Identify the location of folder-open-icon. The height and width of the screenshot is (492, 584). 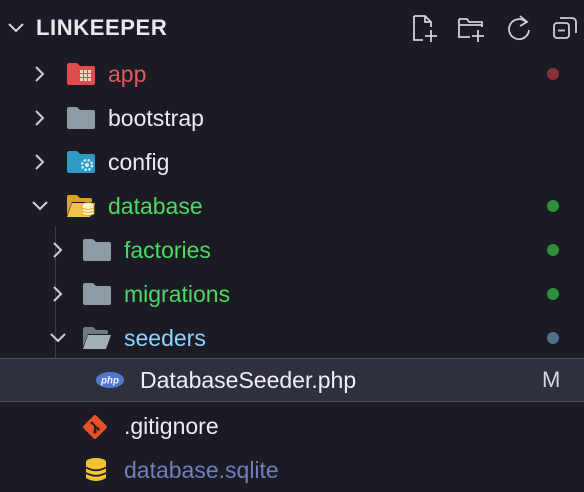
(97, 338).